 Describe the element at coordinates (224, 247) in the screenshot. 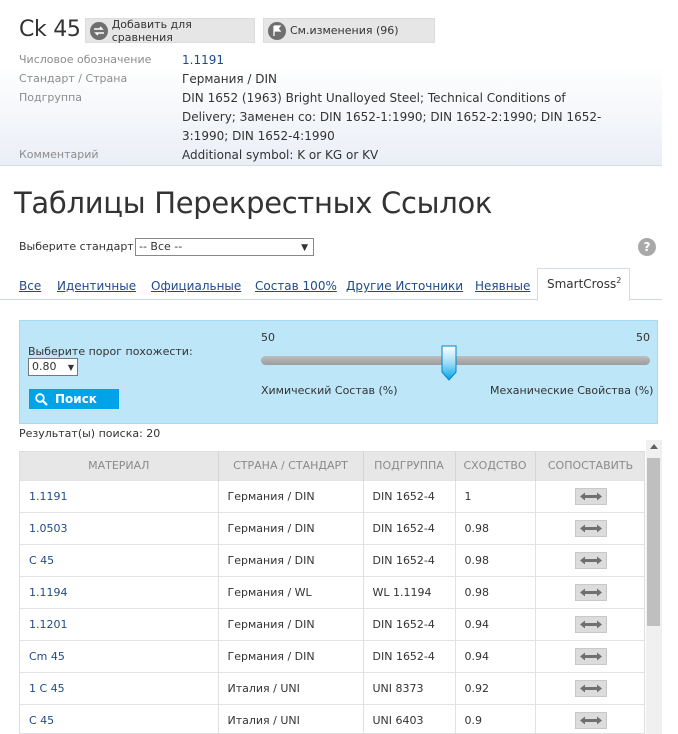

I see `standard-select: -- Все -- ▼` at that location.